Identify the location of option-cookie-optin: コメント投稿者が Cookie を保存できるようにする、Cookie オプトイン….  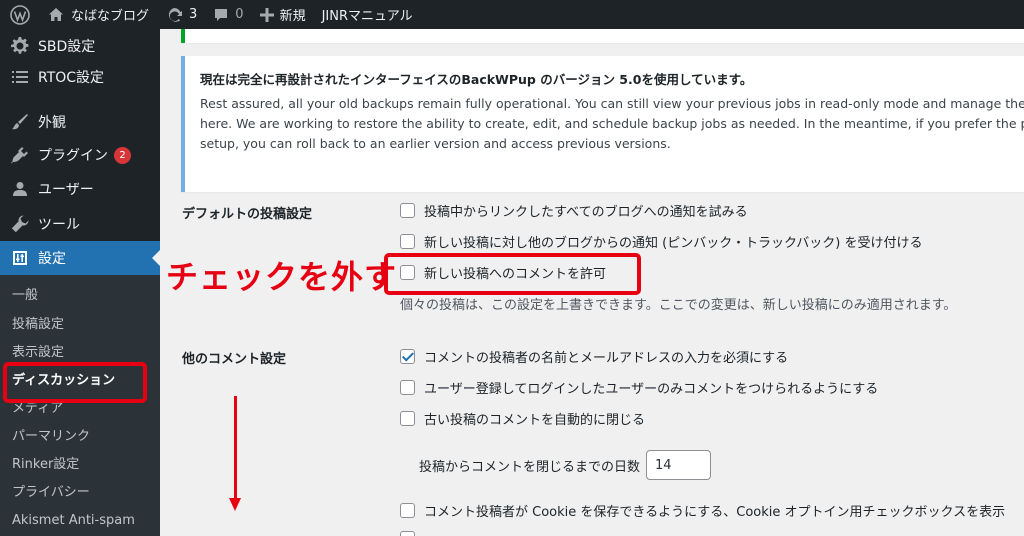
(702, 510).